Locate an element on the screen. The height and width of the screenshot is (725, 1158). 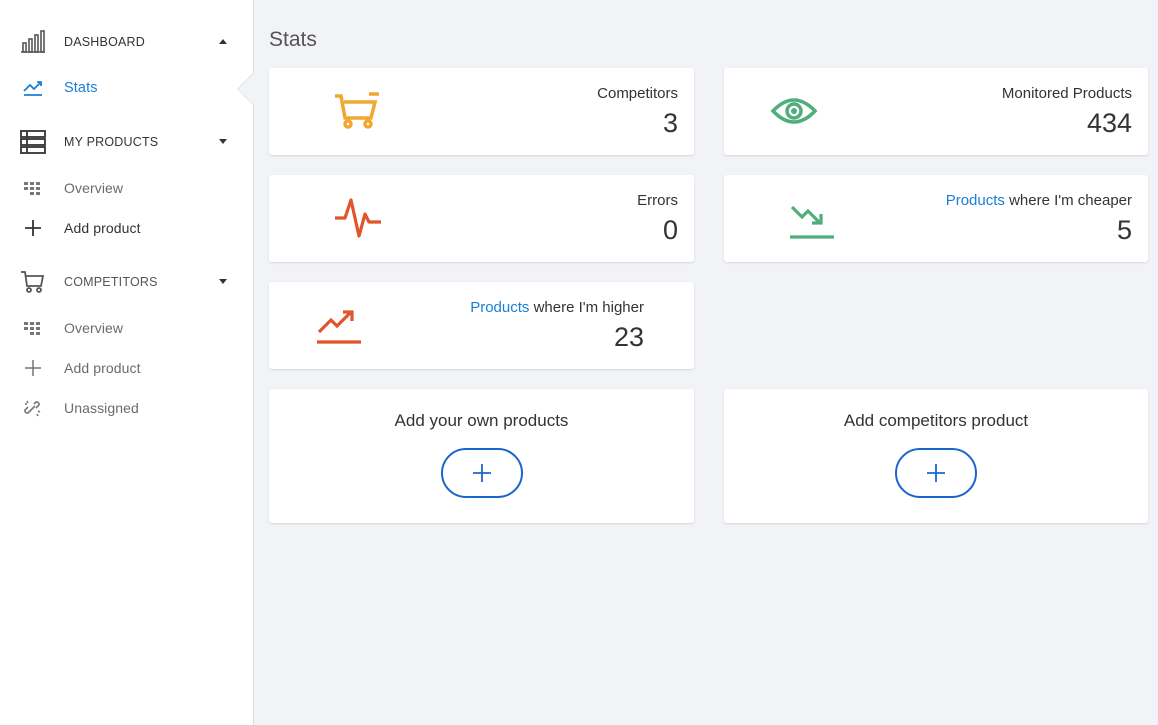
sidebar-item-my-products-overview: Overview is located at coordinates (126, 188).